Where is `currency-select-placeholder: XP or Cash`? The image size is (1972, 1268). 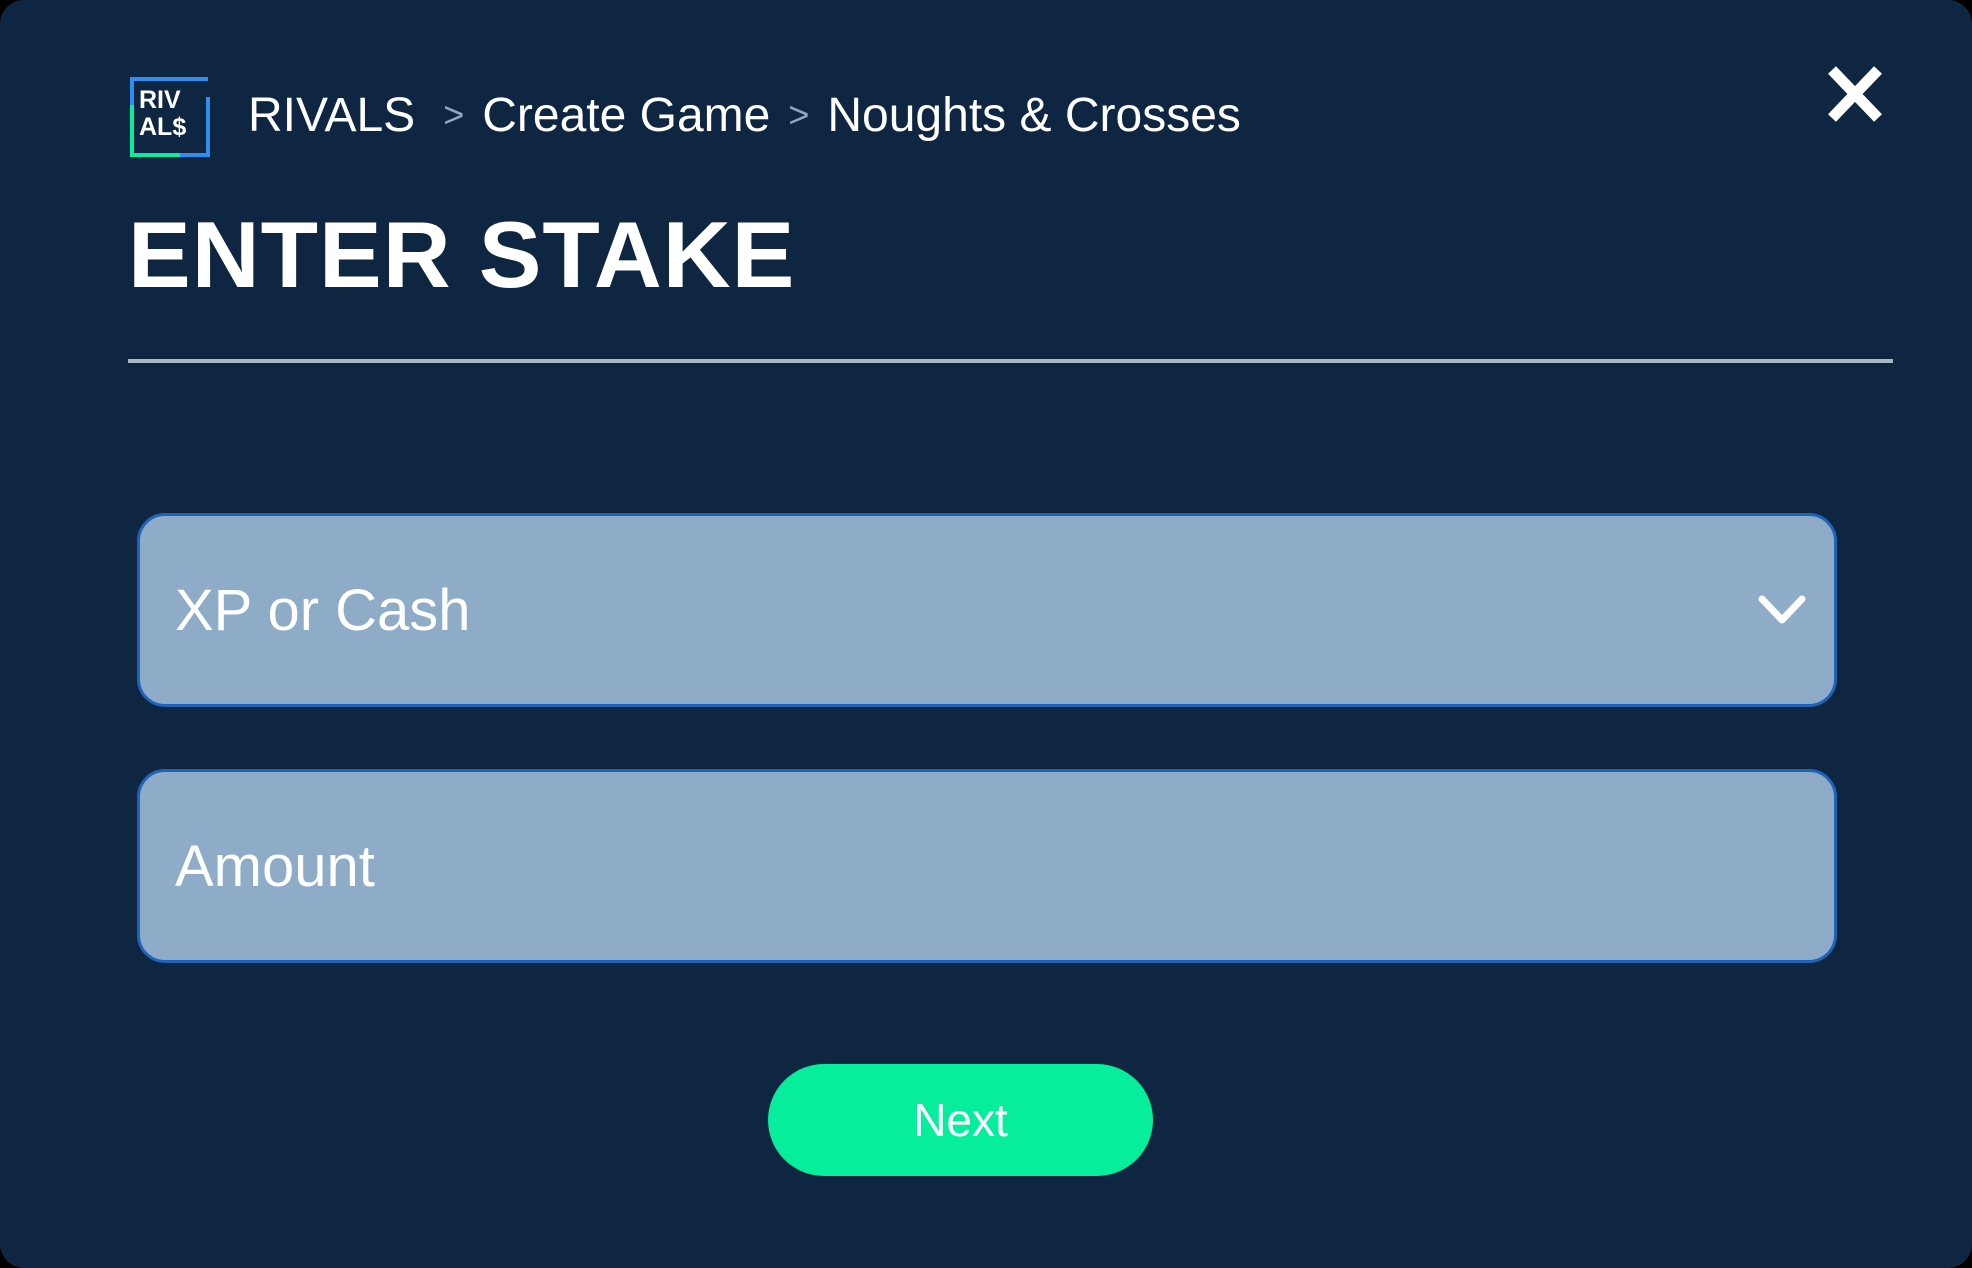 currency-select-placeholder: XP or Cash is located at coordinates (323, 610).